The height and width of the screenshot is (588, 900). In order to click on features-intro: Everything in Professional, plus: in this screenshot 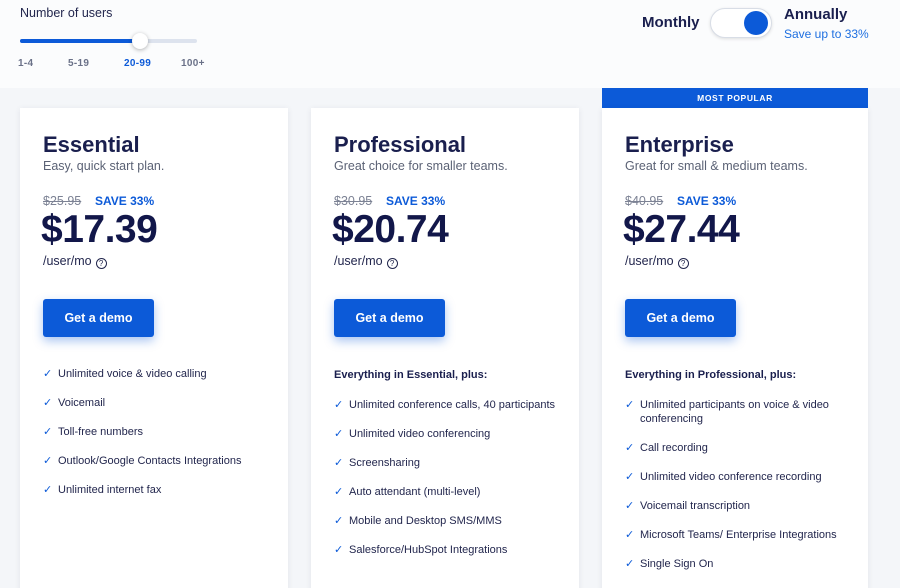, I will do `click(711, 375)`.